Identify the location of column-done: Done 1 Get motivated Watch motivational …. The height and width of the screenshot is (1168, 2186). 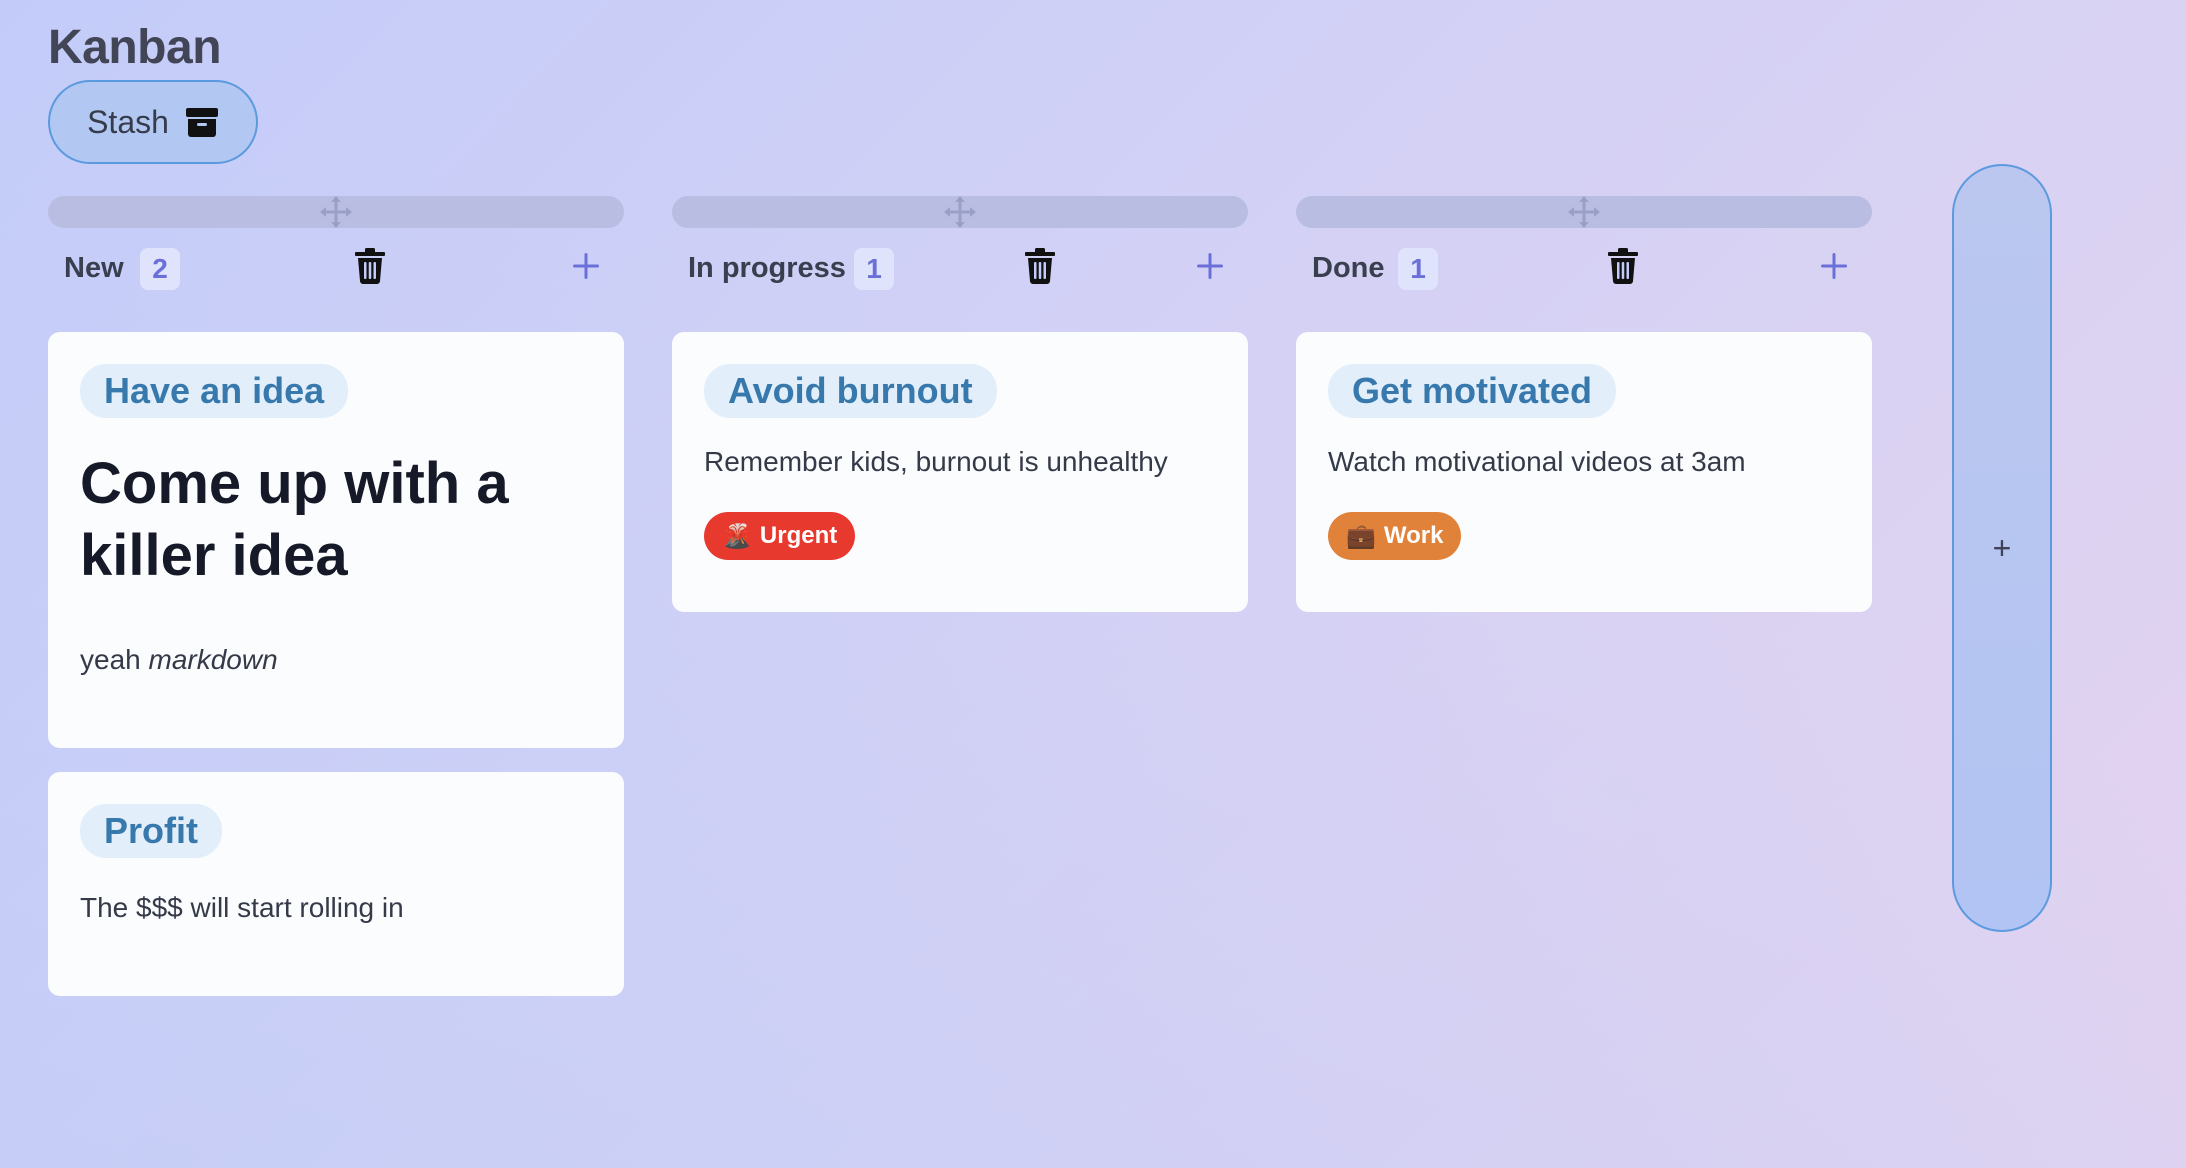
(1584, 404).